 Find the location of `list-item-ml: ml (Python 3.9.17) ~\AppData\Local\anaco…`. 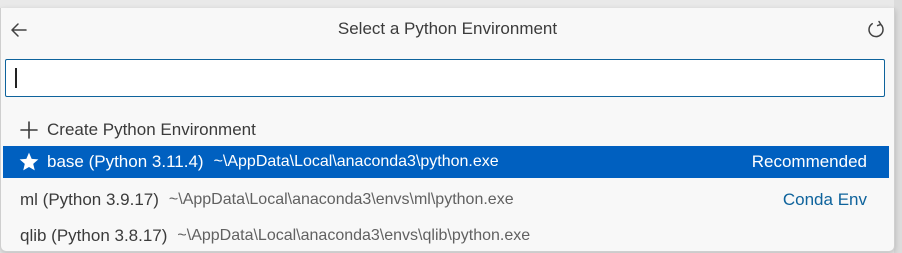

list-item-ml: ml (Python 3.9.17) ~\AppData\Local\anaco… is located at coordinates (446, 200).